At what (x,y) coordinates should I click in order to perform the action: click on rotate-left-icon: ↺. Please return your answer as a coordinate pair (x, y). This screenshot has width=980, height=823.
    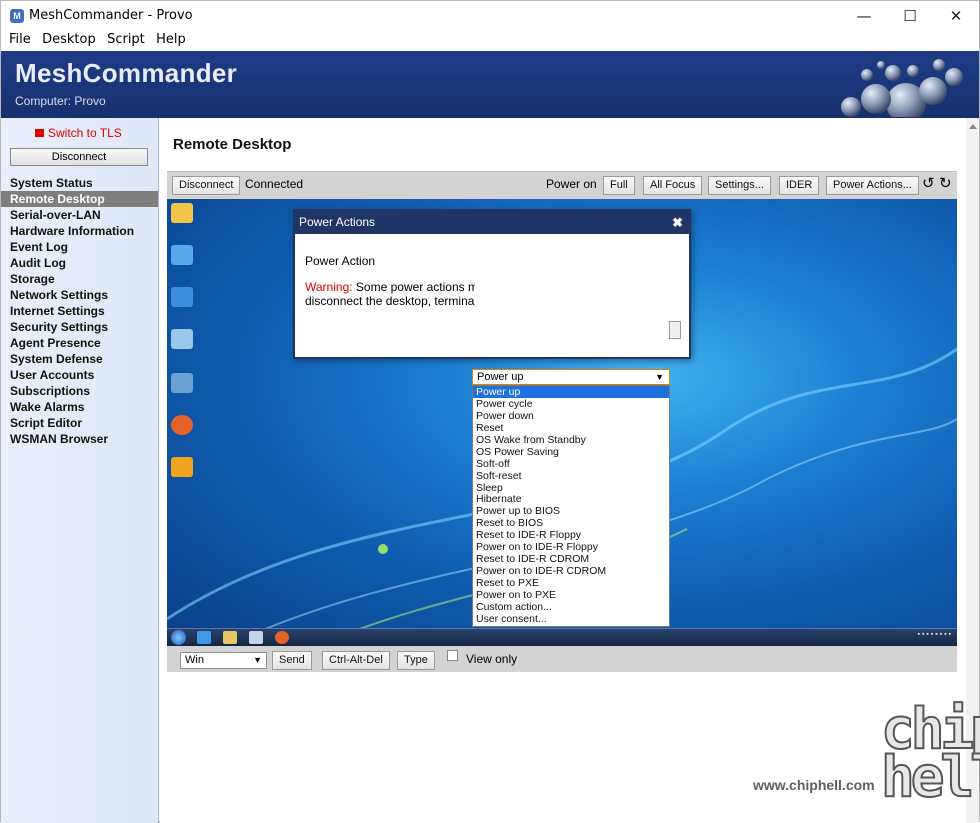
    Looking at the image, I should click on (928, 183).